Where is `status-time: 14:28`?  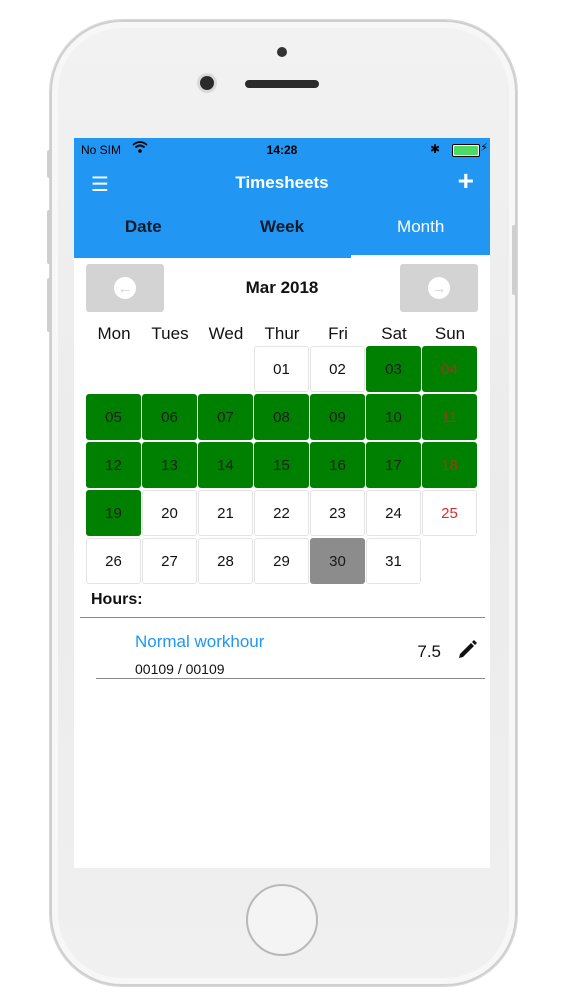
status-time: 14:28 is located at coordinates (282, 150).